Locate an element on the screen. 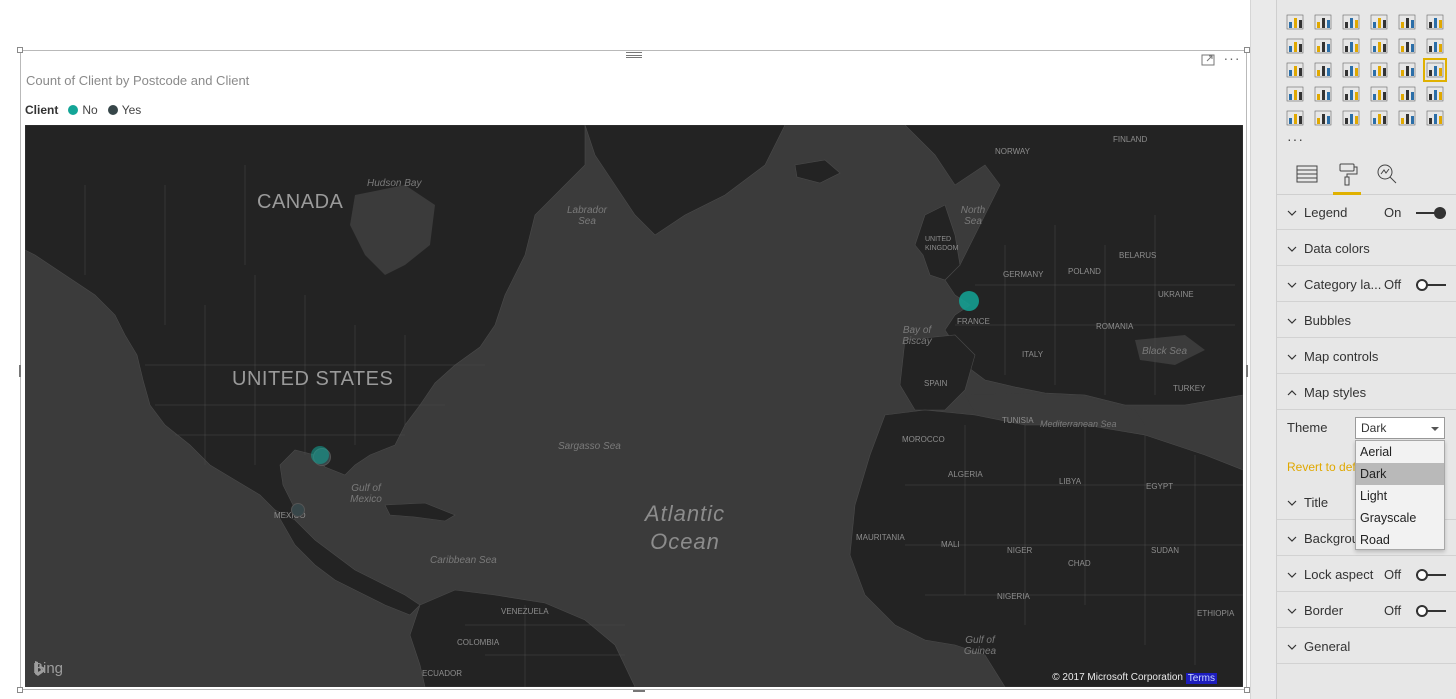 The height and width of the screenshot is (699, 1456). label-mauritania: MAURITANIA is located at coordinates (880, 537).